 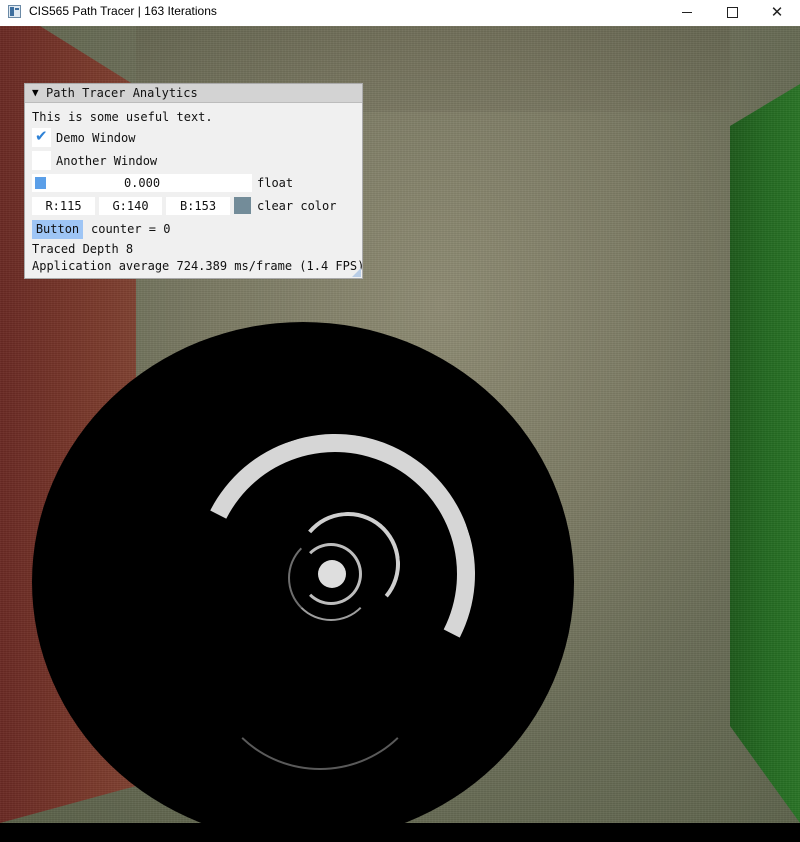 I want to click on panel-title-bar: ▼ Path Tracer Analytics, so click(x=193, y=93).